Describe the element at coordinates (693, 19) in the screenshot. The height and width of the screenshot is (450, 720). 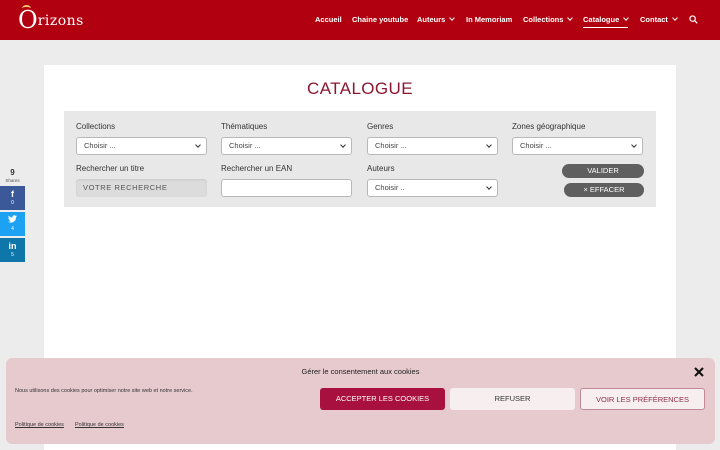
I see `search-icon` at that location.